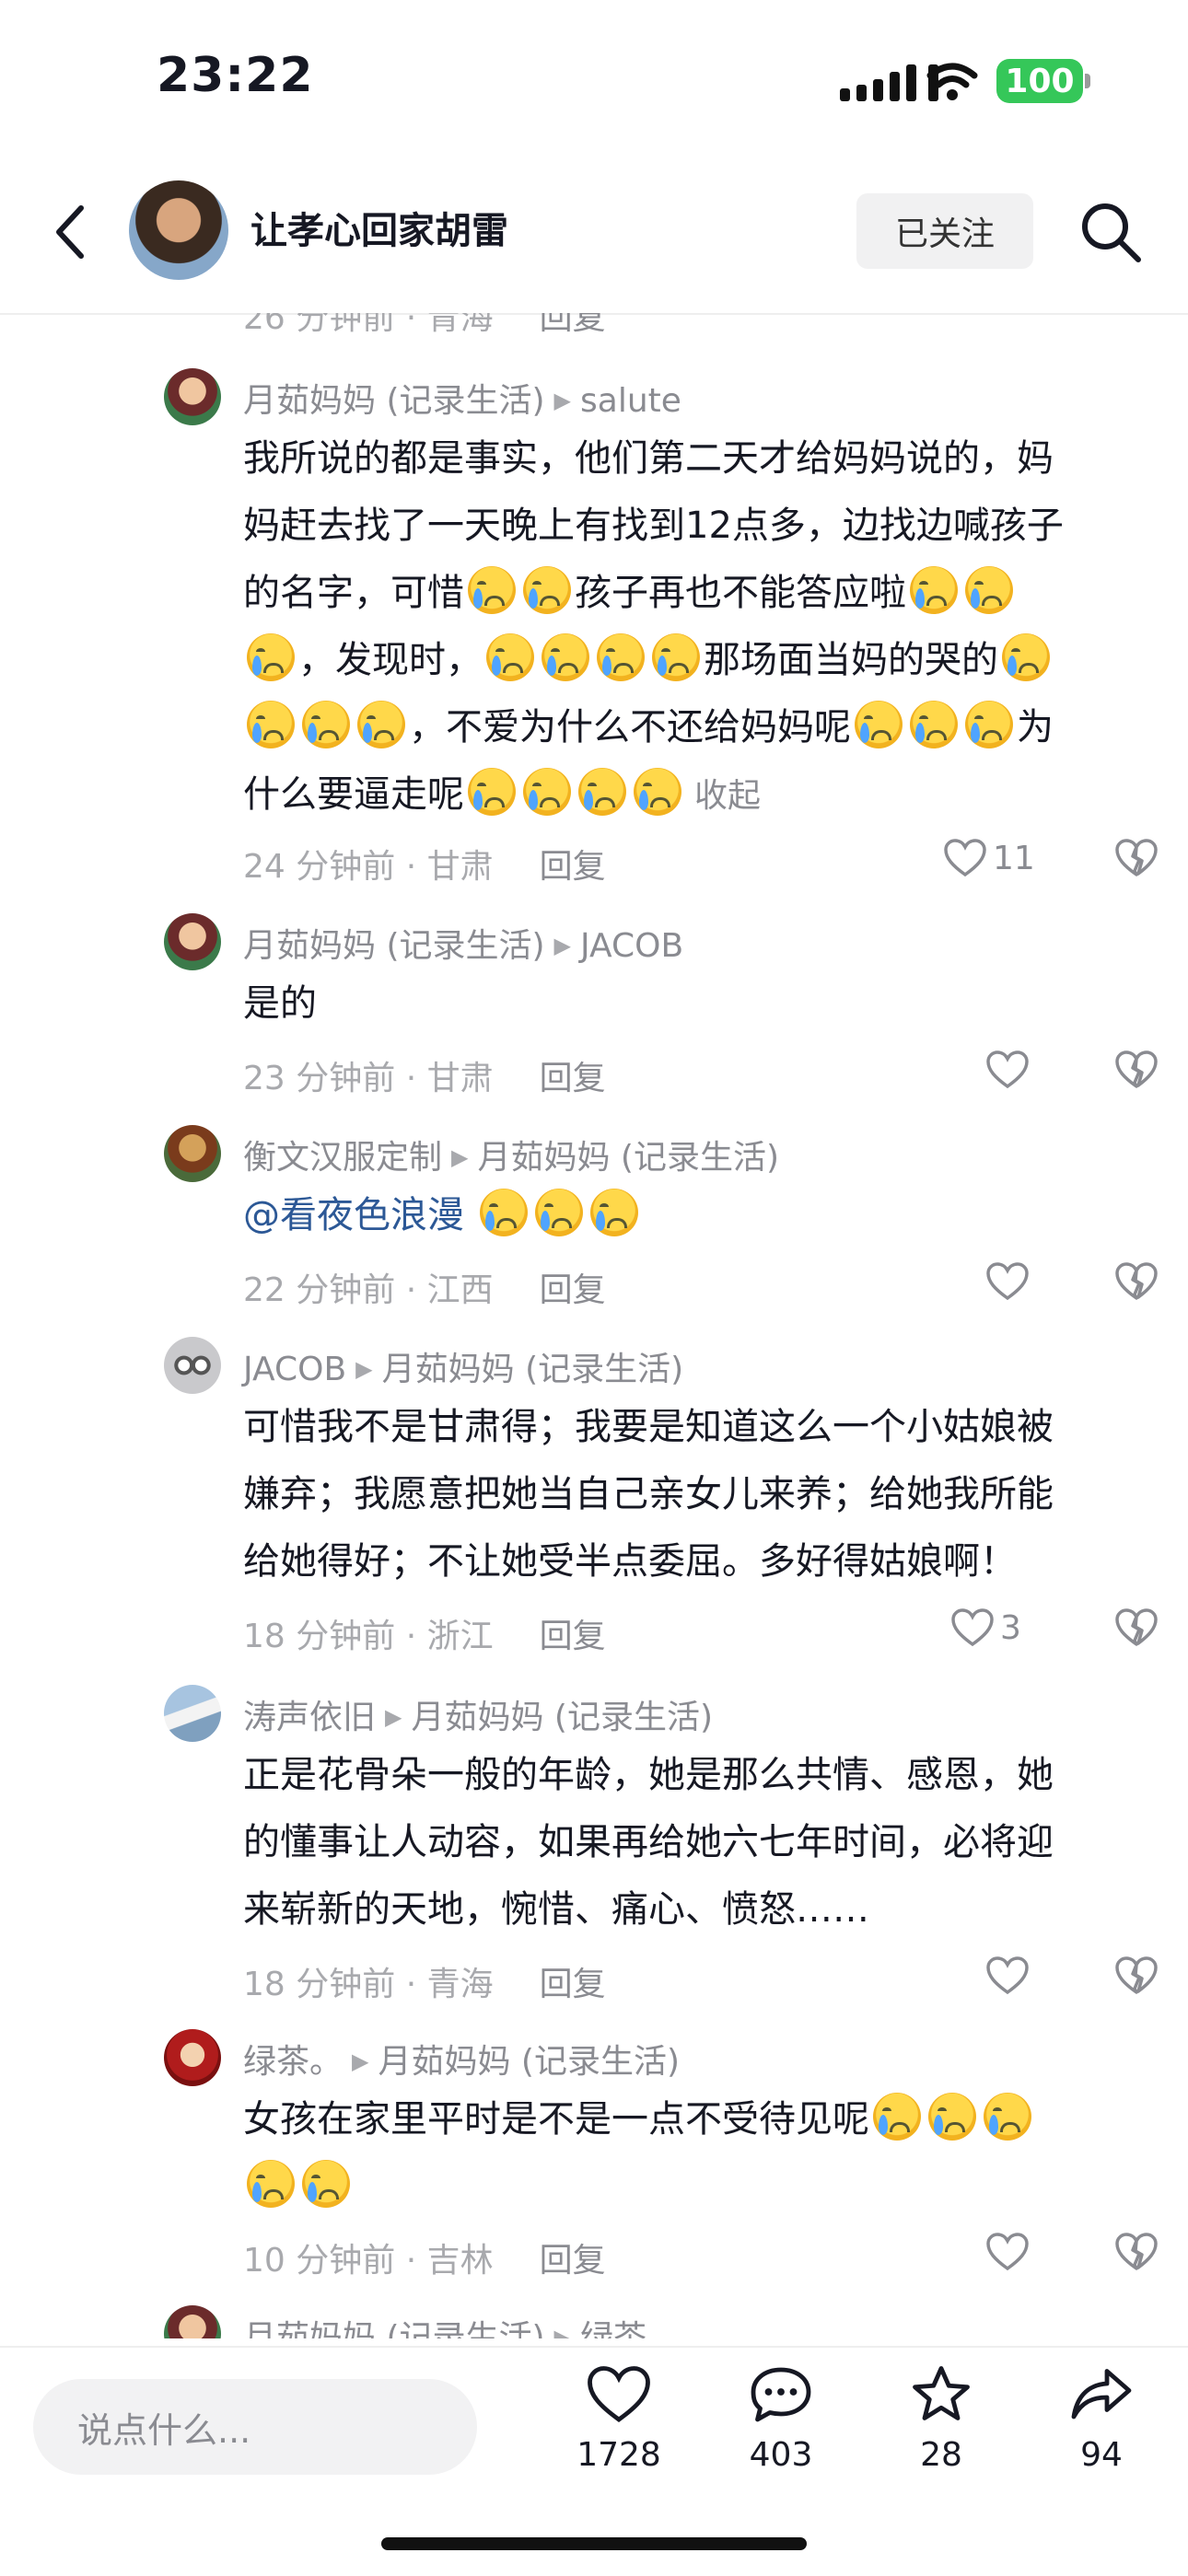 This screenshot has width=1188, height=2576. What do you see at coordinates (342, 1158) in the screenshot?
I see `comment-author: 衡文汉服定制` at bounding box center [342, 1158].